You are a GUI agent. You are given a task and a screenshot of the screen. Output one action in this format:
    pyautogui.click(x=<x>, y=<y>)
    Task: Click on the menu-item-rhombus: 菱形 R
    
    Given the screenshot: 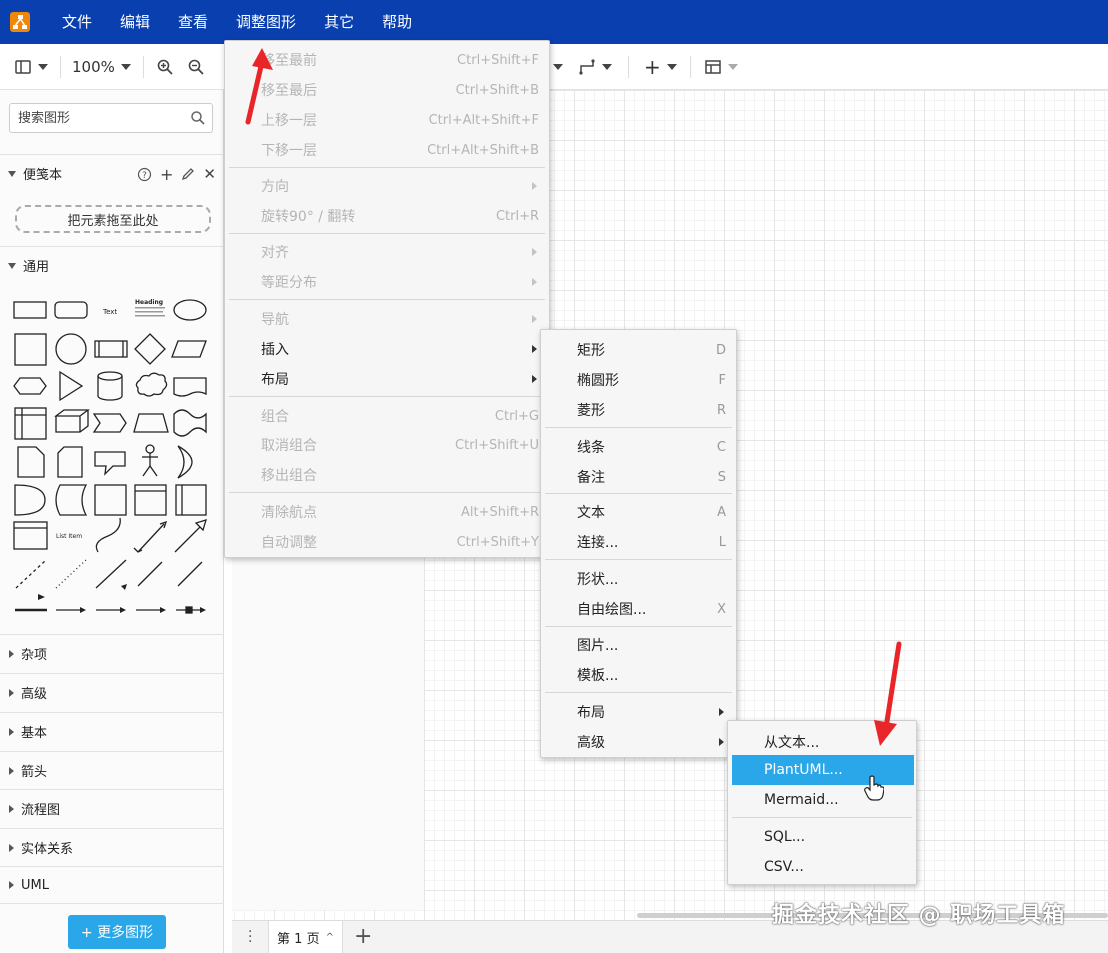 What is the action you would take?
    pyautogui.click(x=638, y=410)
    